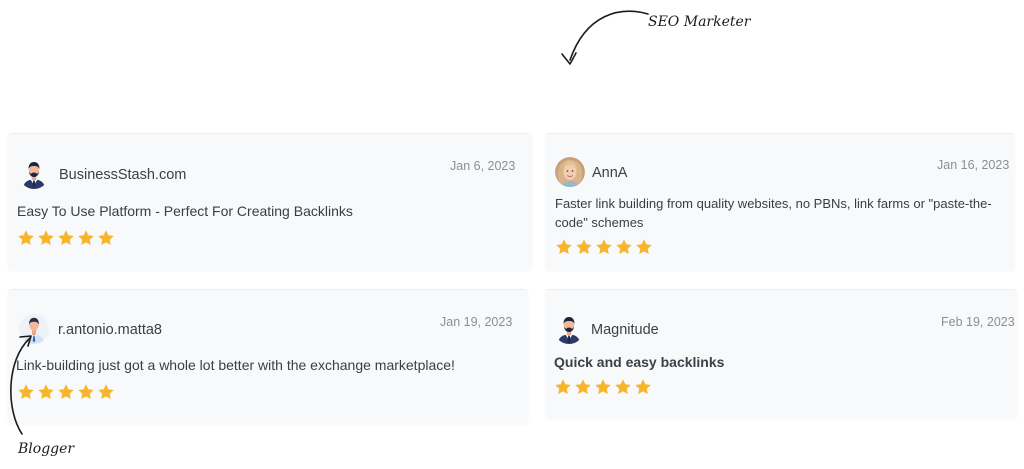  Describe the element at coordinates (123, 175) in the screenshot. I see `reviewer-name: BusinessStash.com` at that location.